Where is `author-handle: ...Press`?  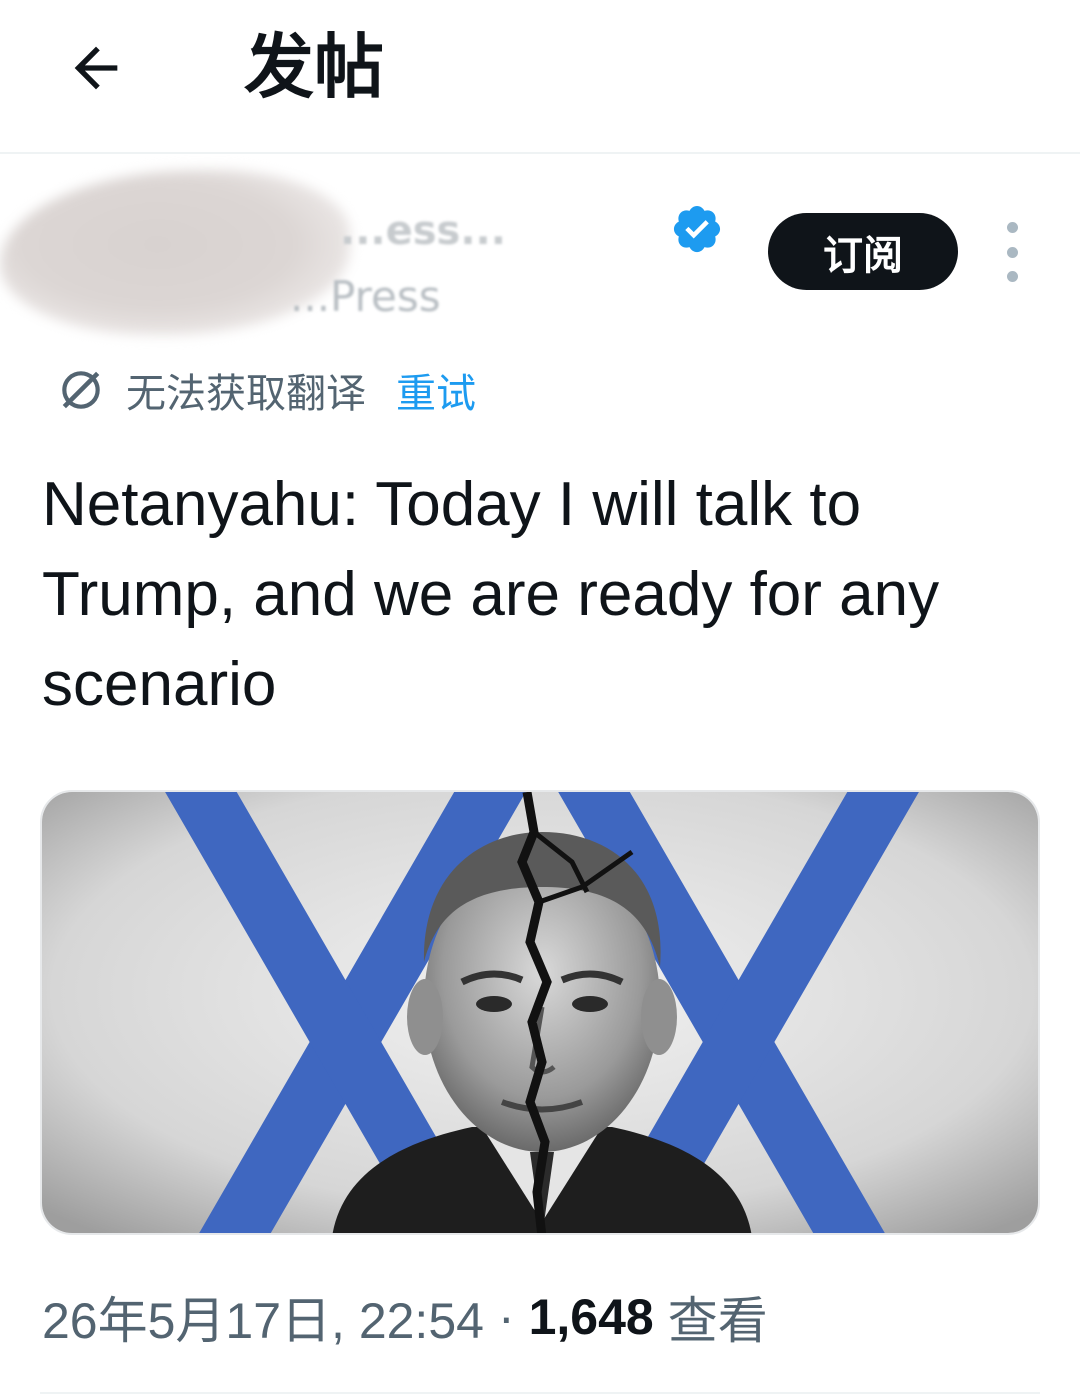
author-handle: ...Press is located at coordinates (365, 296).